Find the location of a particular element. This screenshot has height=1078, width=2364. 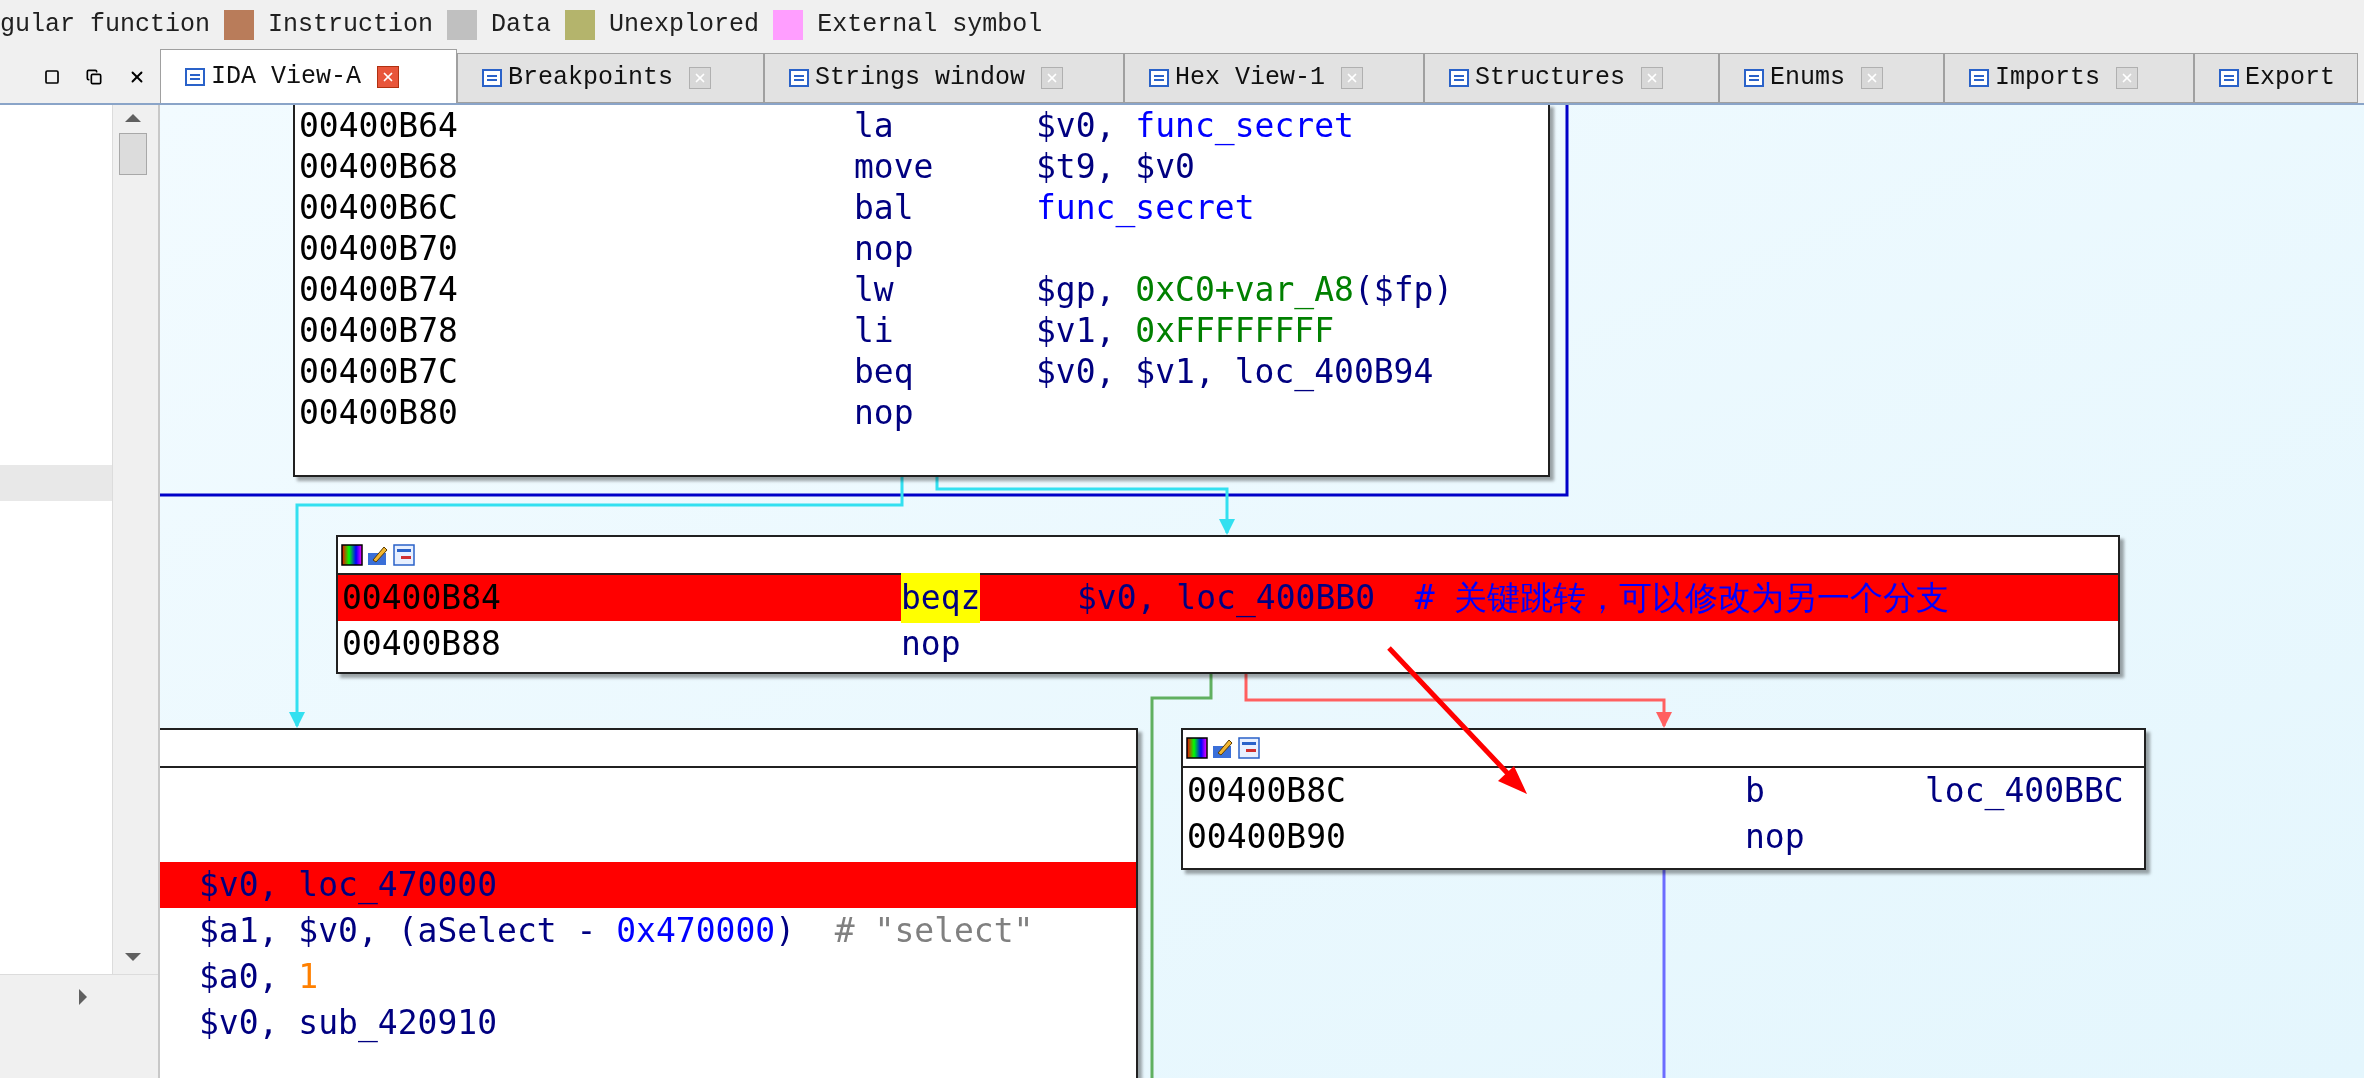

address-text: 00400B90 is located at coordinates (1266, 837).